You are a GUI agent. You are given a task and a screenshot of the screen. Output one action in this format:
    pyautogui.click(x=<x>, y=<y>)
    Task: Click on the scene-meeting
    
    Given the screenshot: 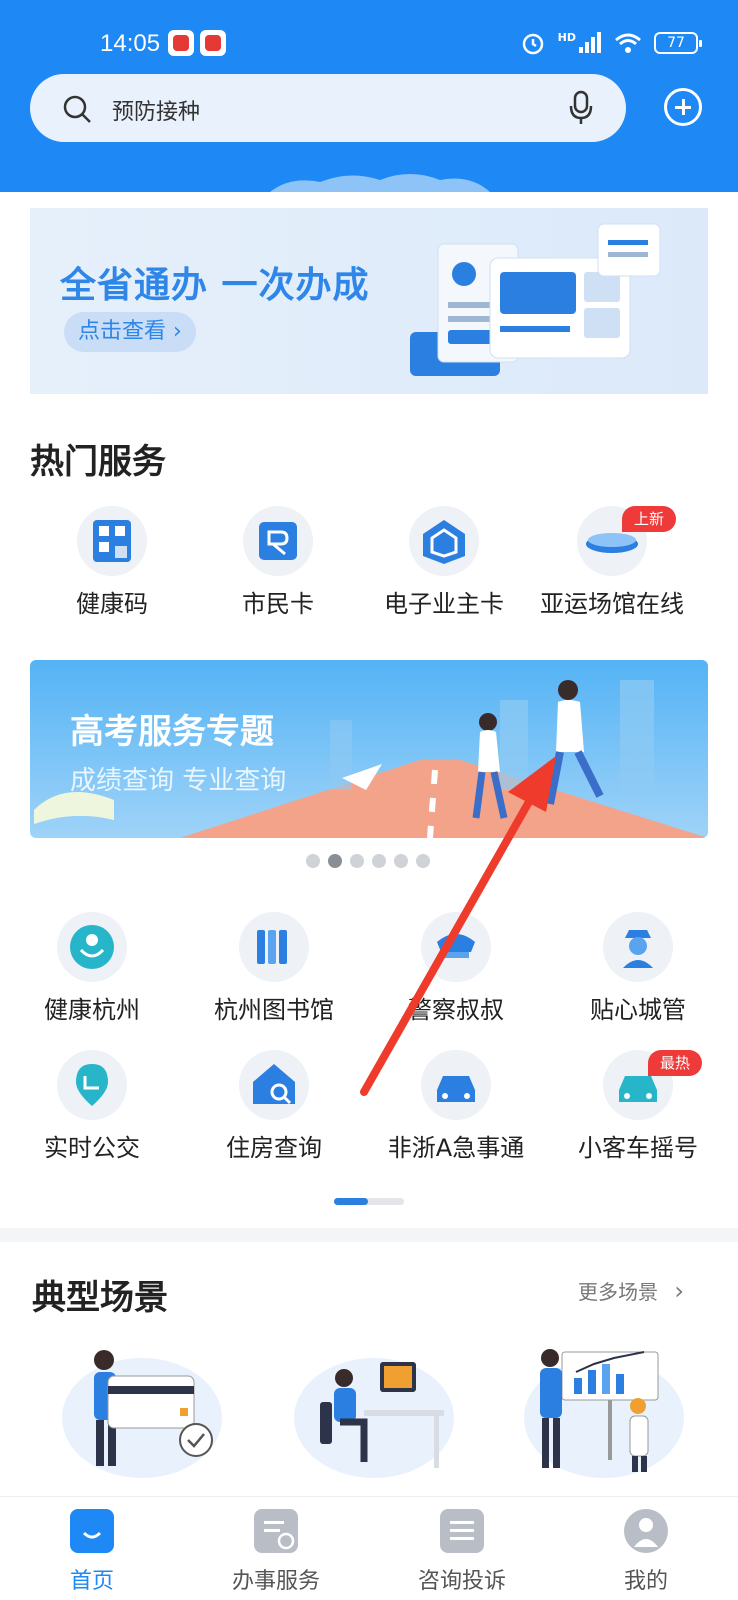 What is the action you would take?
    pyautogui.click(x=604, y=1413)
    